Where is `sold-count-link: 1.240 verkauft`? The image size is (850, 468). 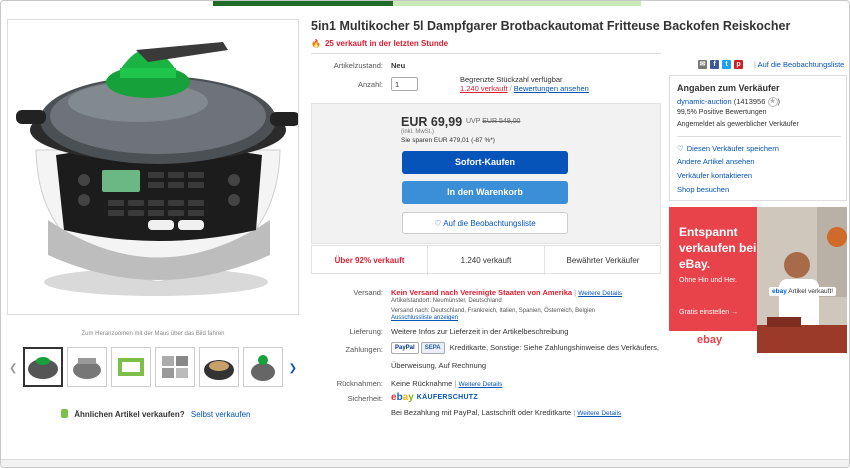
sold-count-link: 1.240 verkauft is located at coordinates (484, 88).